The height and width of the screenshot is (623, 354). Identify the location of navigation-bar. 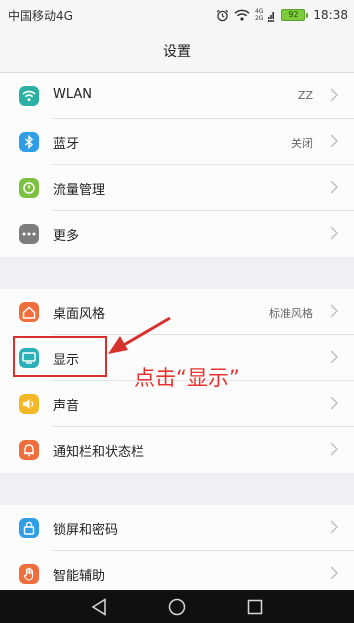
(177, 606).